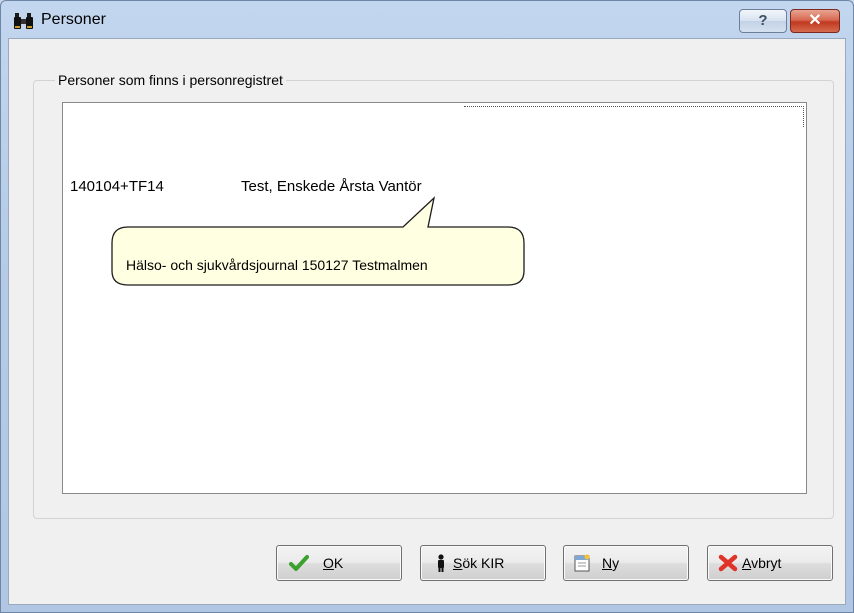  I want to click on close-button: ✕, so click(815, 21).